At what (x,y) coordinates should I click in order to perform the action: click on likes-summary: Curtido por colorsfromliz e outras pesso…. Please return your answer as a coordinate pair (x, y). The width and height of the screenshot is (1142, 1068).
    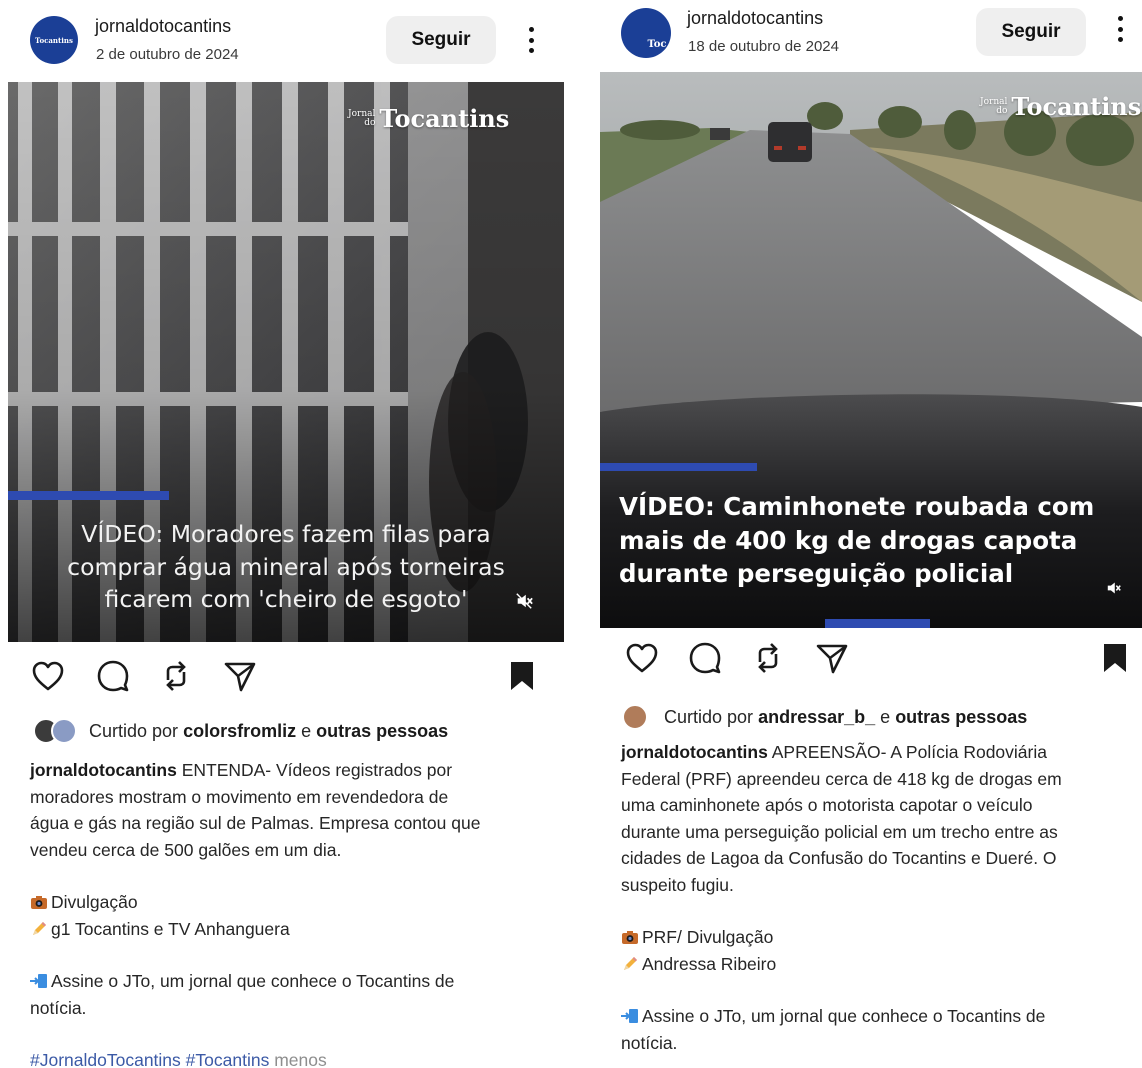
    Looking at the image, I should click on (240, 731).